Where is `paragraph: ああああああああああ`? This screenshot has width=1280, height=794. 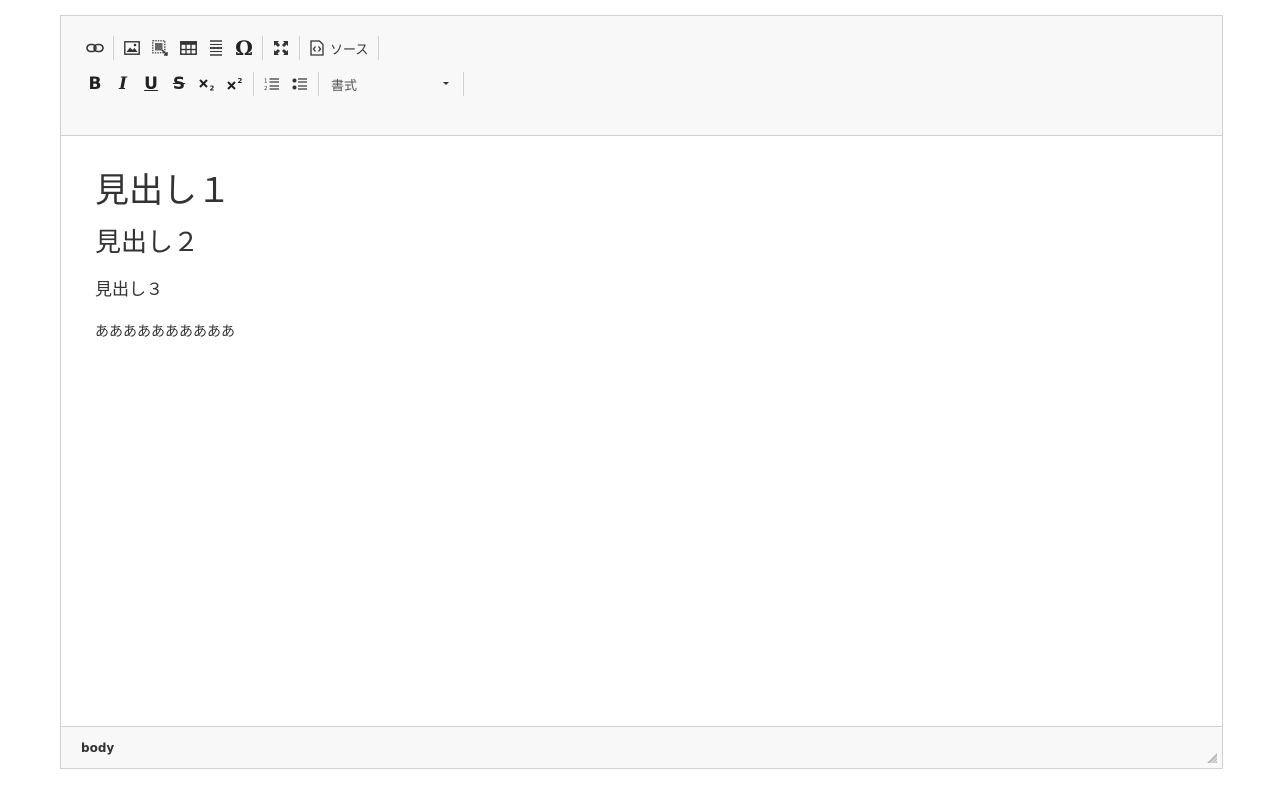 paragraph: ああああああああああ is located at coordinates (165, 332).